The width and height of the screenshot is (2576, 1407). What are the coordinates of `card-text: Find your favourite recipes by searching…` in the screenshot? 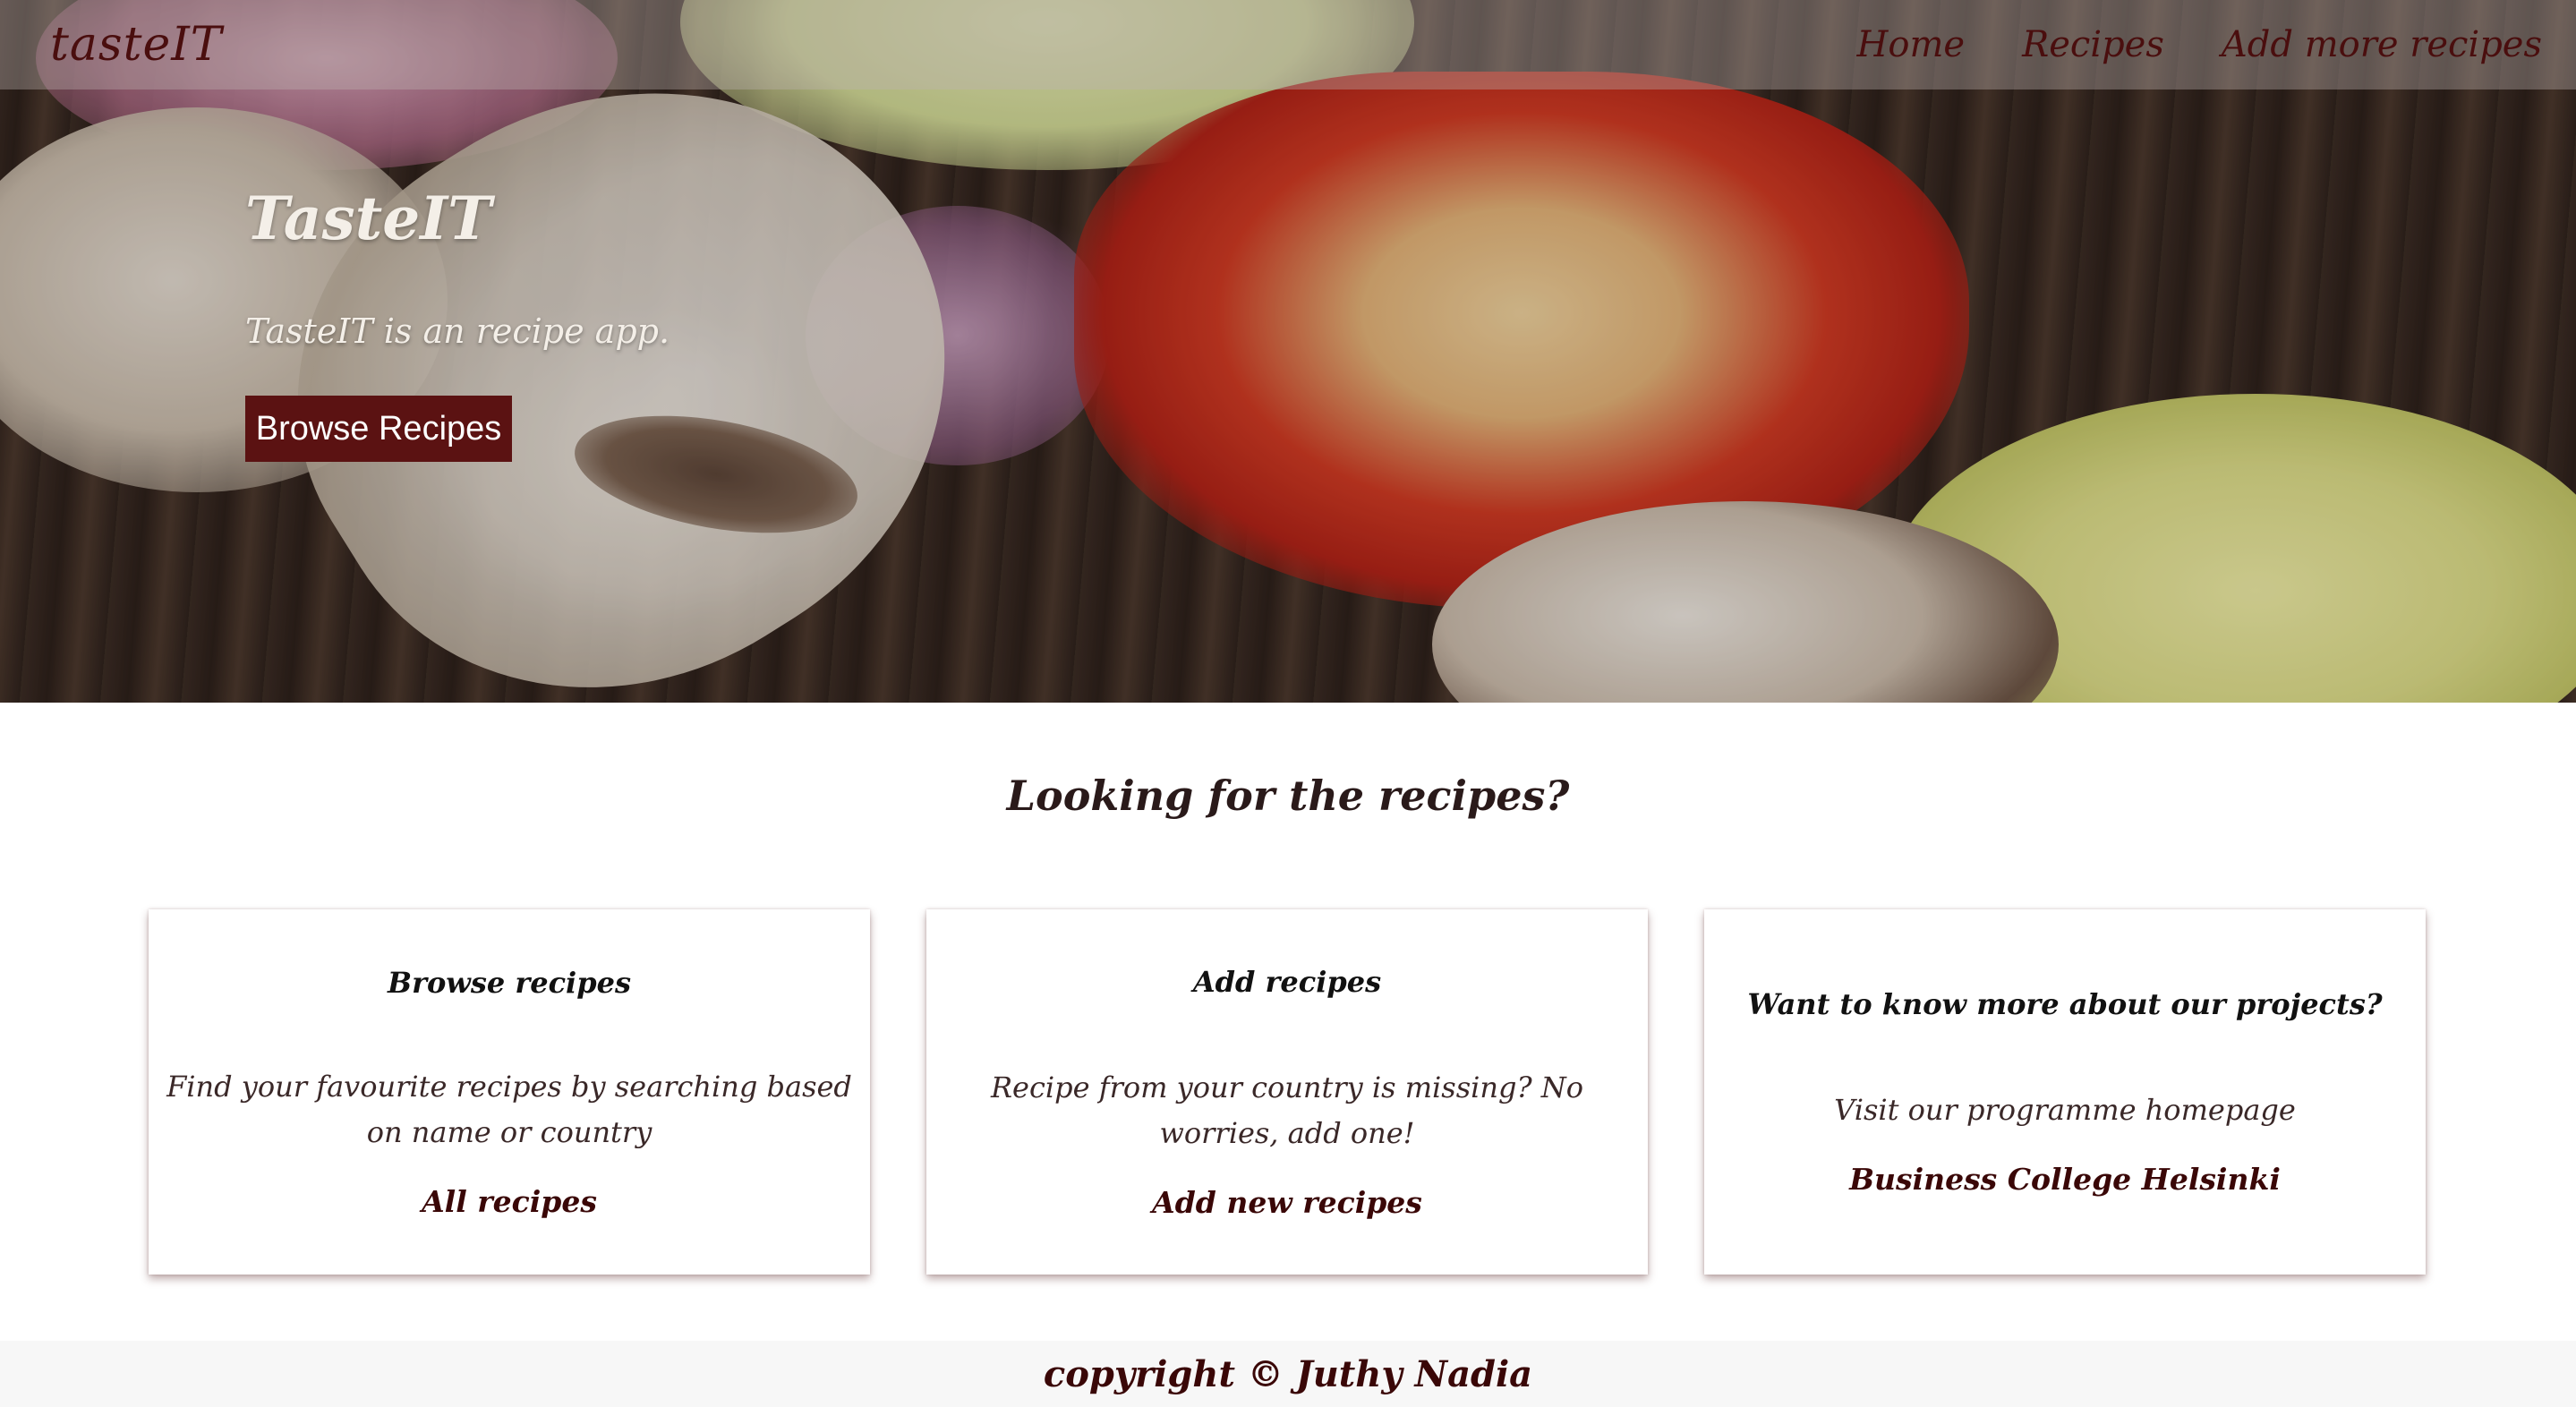 It's located at (509, 1109).